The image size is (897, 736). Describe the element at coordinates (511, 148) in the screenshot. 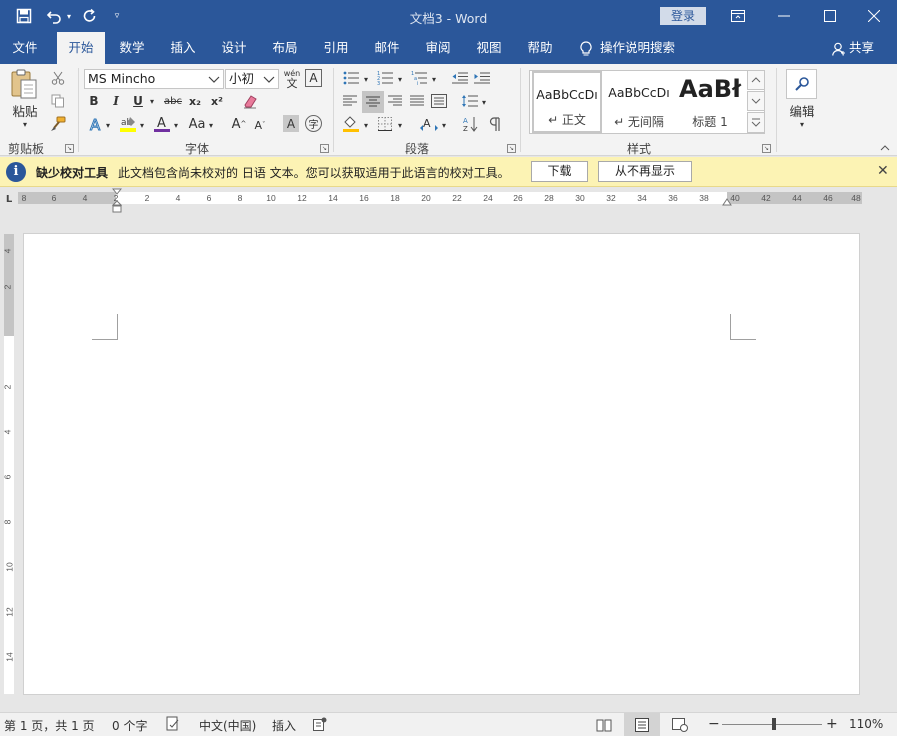

I see `paragraph-launcher-icon: ↘` at that location.